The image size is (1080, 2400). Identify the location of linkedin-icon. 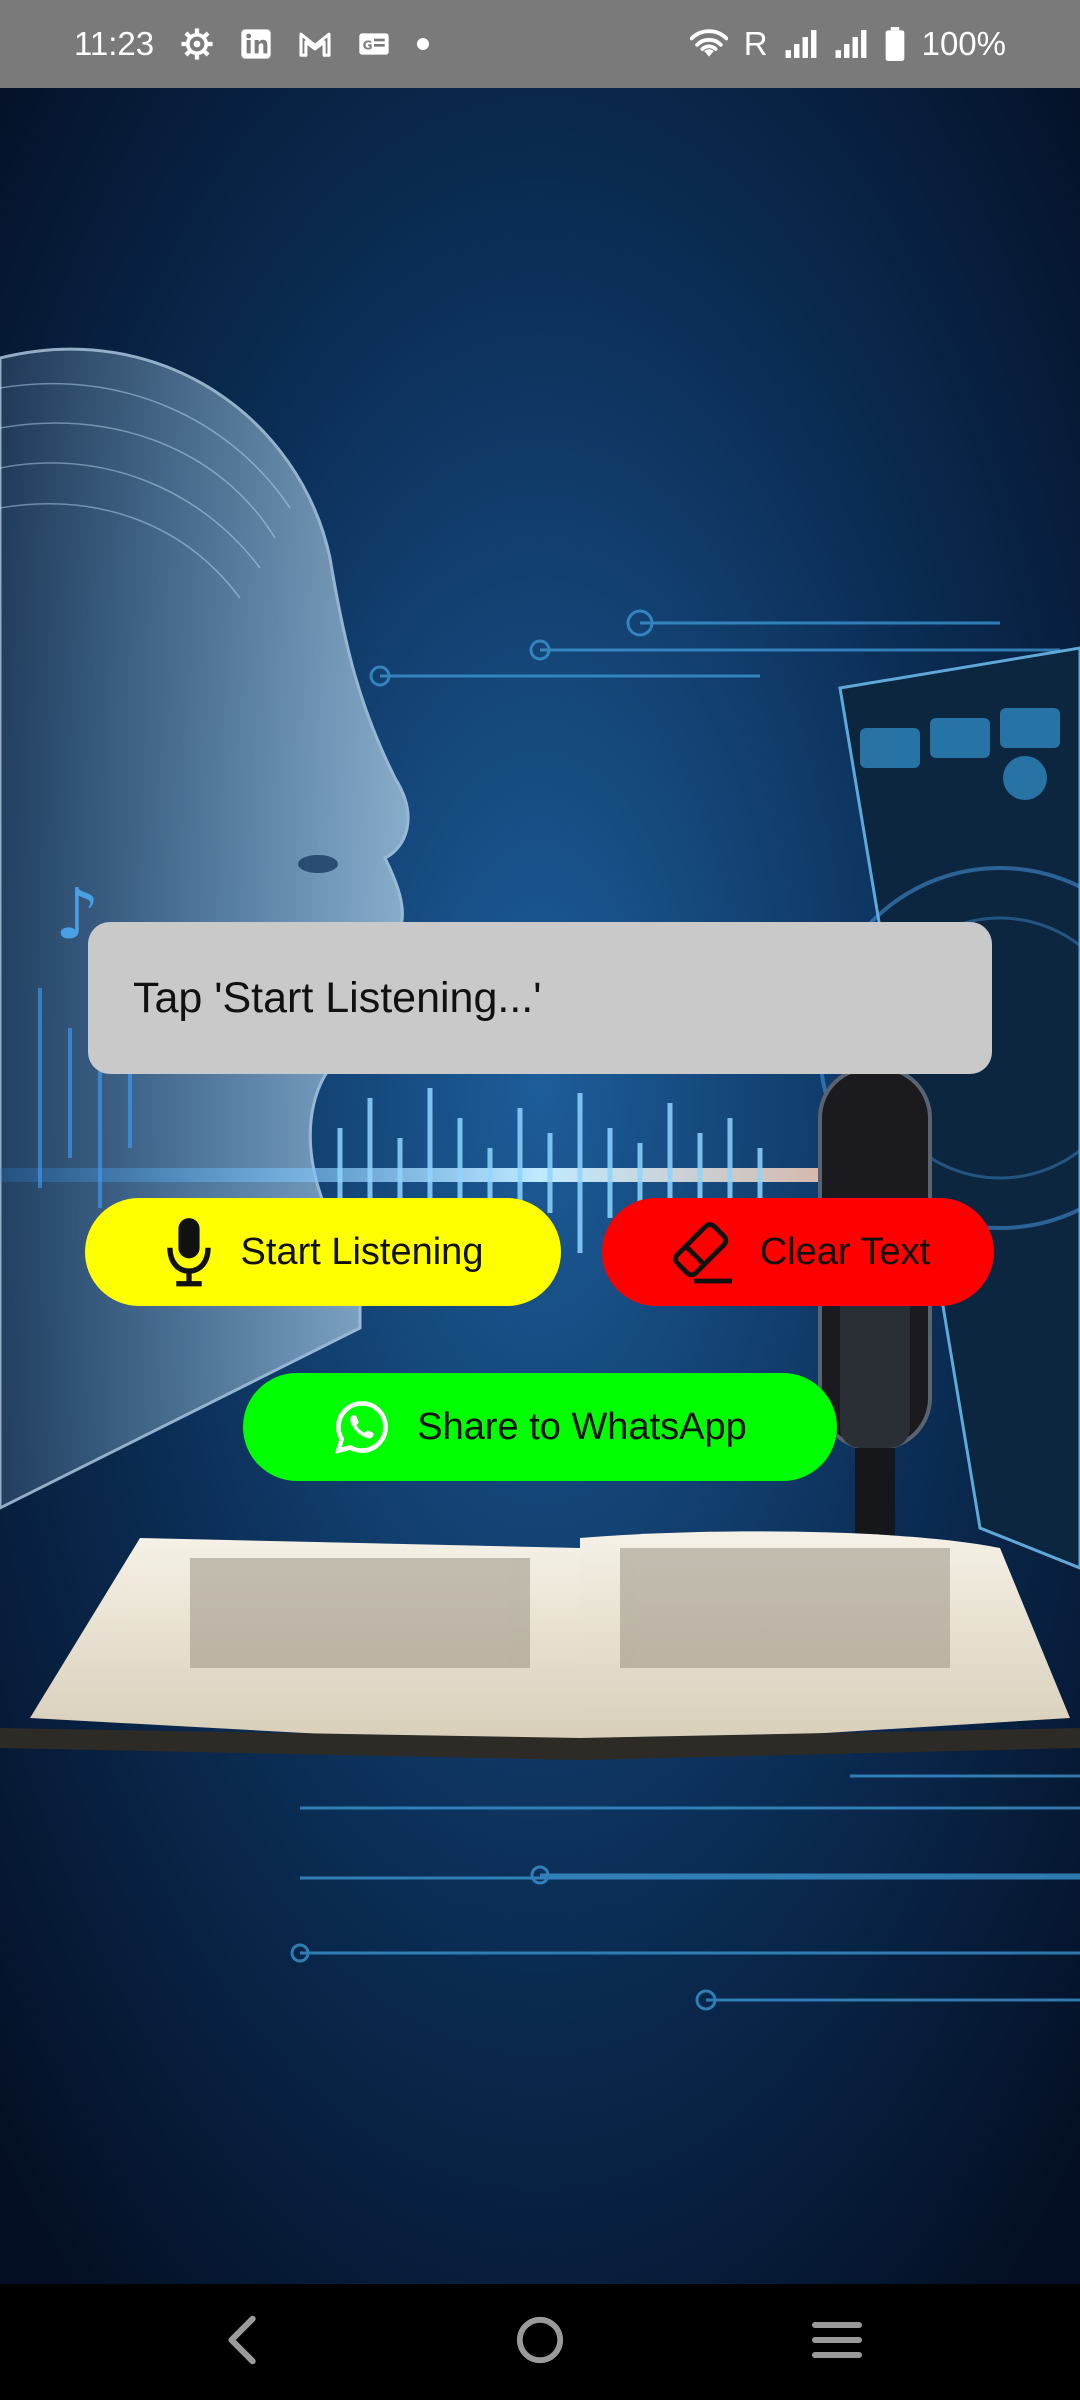
(256, 44).